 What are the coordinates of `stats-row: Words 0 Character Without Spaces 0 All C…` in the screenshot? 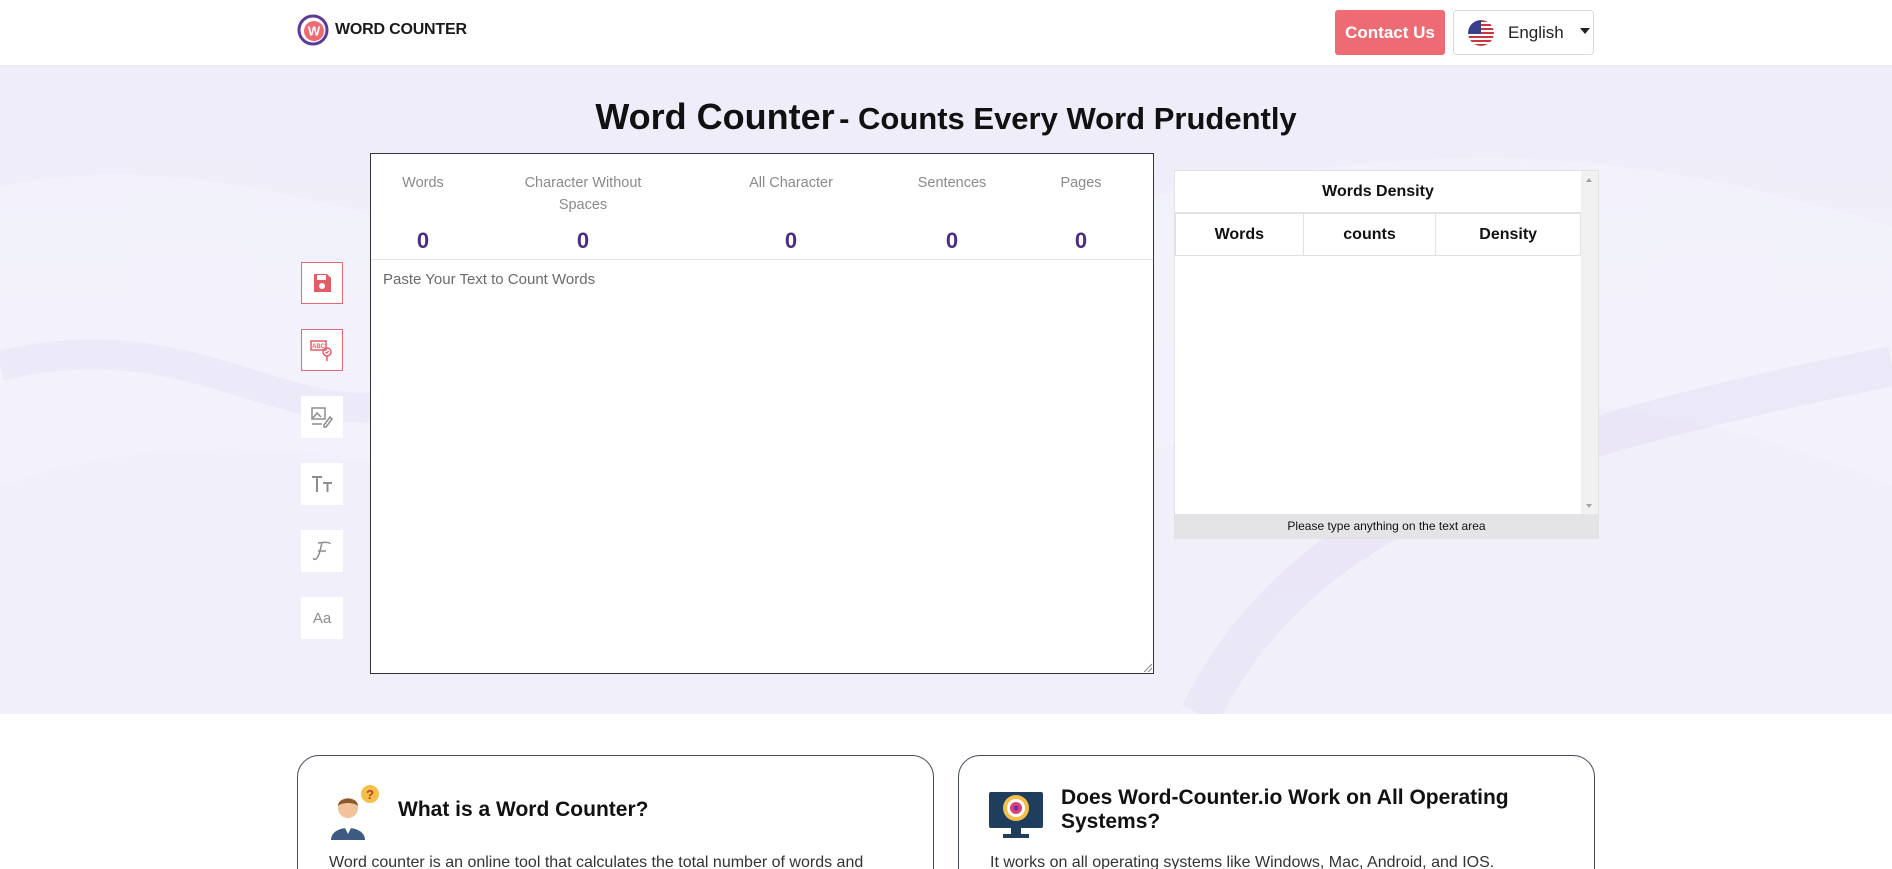 It's located at (762, 207).